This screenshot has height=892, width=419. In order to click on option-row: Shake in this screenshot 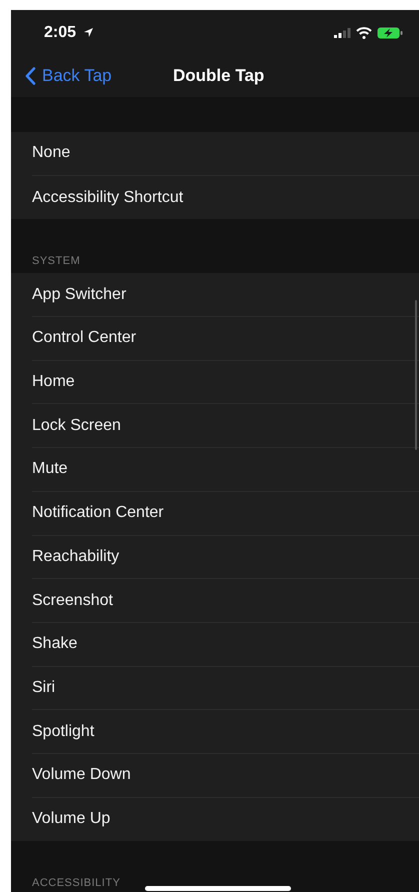, I will do `click(225, 644)`.